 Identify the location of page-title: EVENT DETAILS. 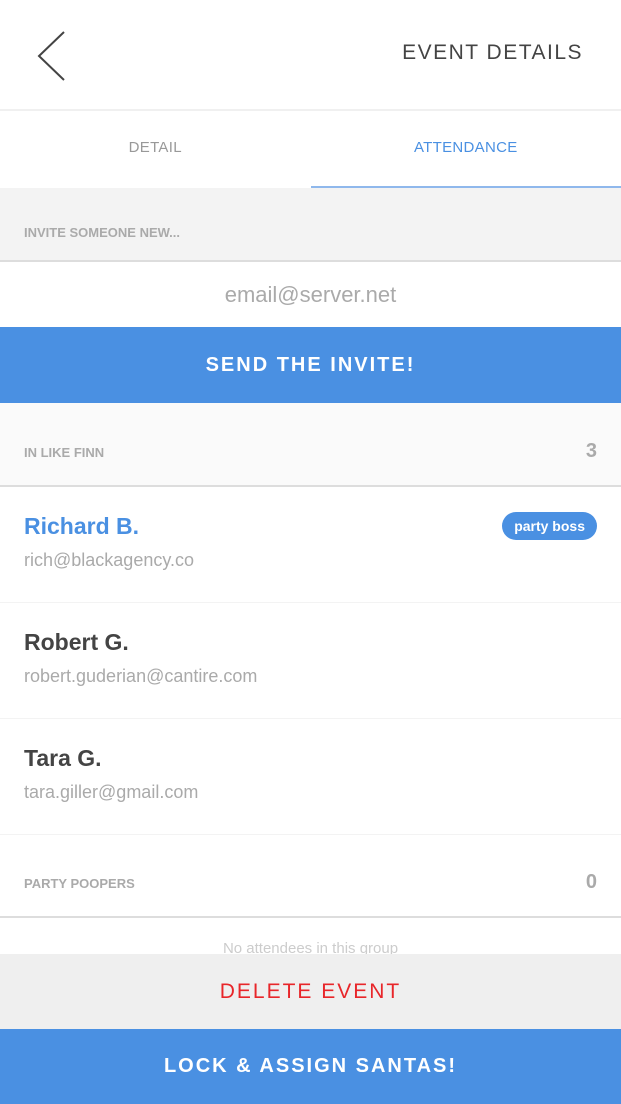
(492, 52).